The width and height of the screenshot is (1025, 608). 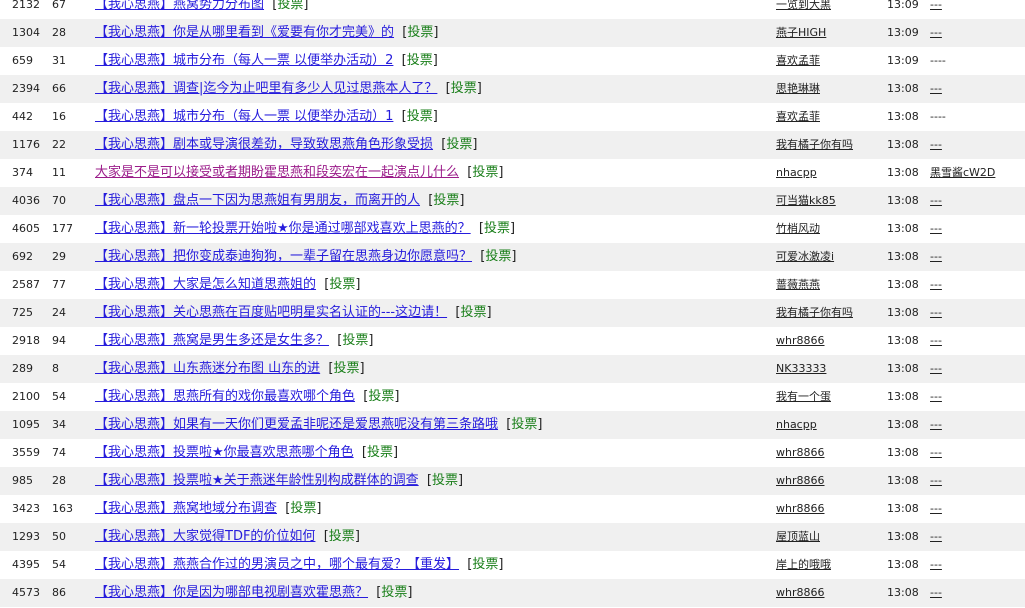 I want to click on thread-title-link: 【我心思燕】如果有一天你们更爱孟非呢还是爱思燕呢没有第三条路哦, so click(x=296, y=424).